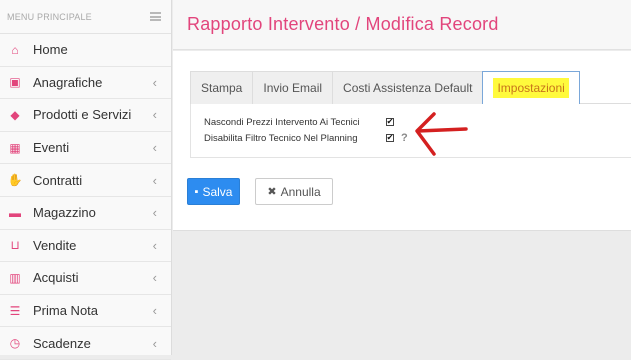 The width and height of the screenshot is (631, 360). What do you see at coordinates (85, 50) in the screenshot?
I see `sidebar-item-home: ⌂ Home` at bounding box center [85, 50].